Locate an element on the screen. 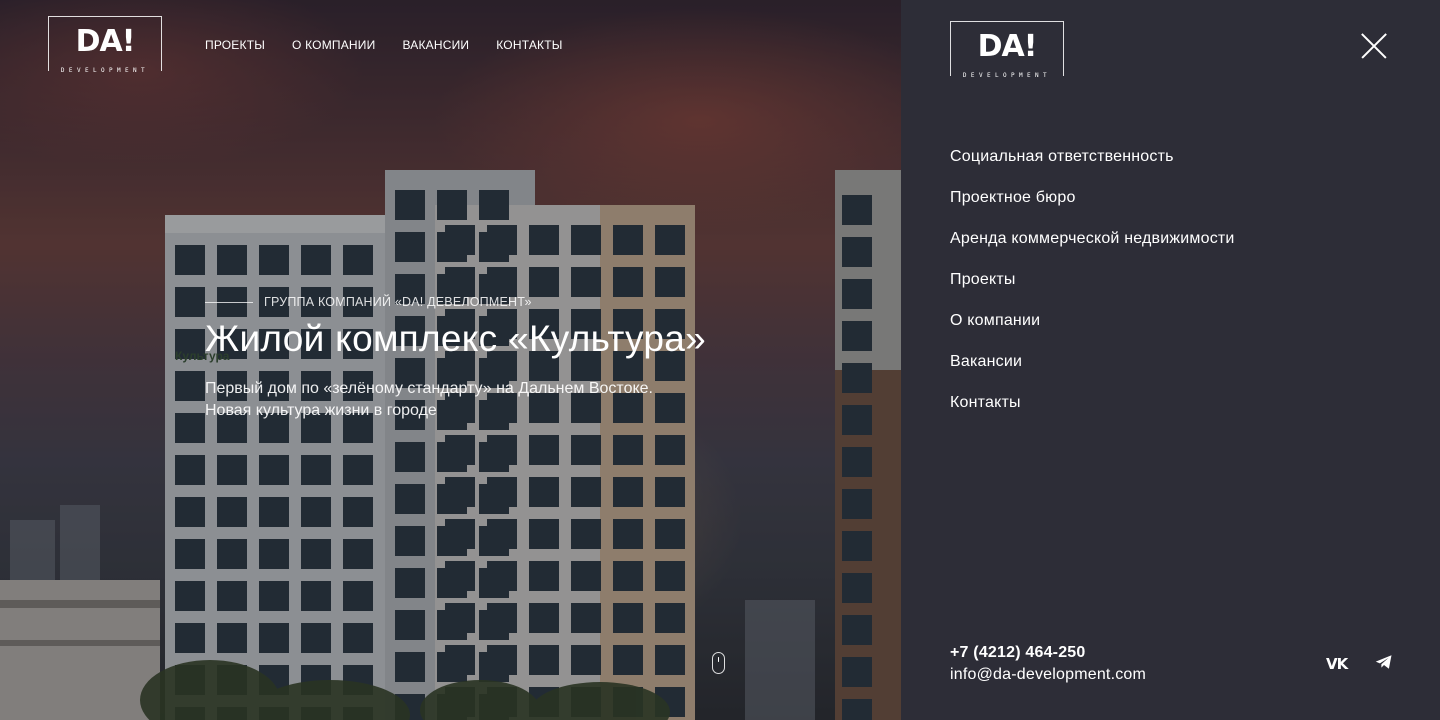  menu-item-design-bureau: Проектное бюро is located at coordinates (1100, 197).